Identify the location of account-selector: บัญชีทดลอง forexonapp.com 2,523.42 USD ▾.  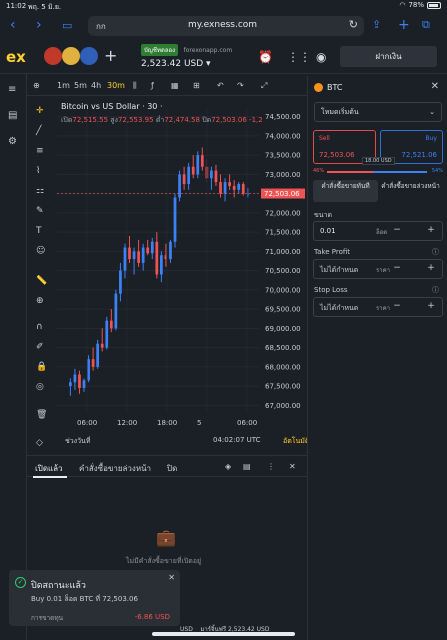
(186, 56).